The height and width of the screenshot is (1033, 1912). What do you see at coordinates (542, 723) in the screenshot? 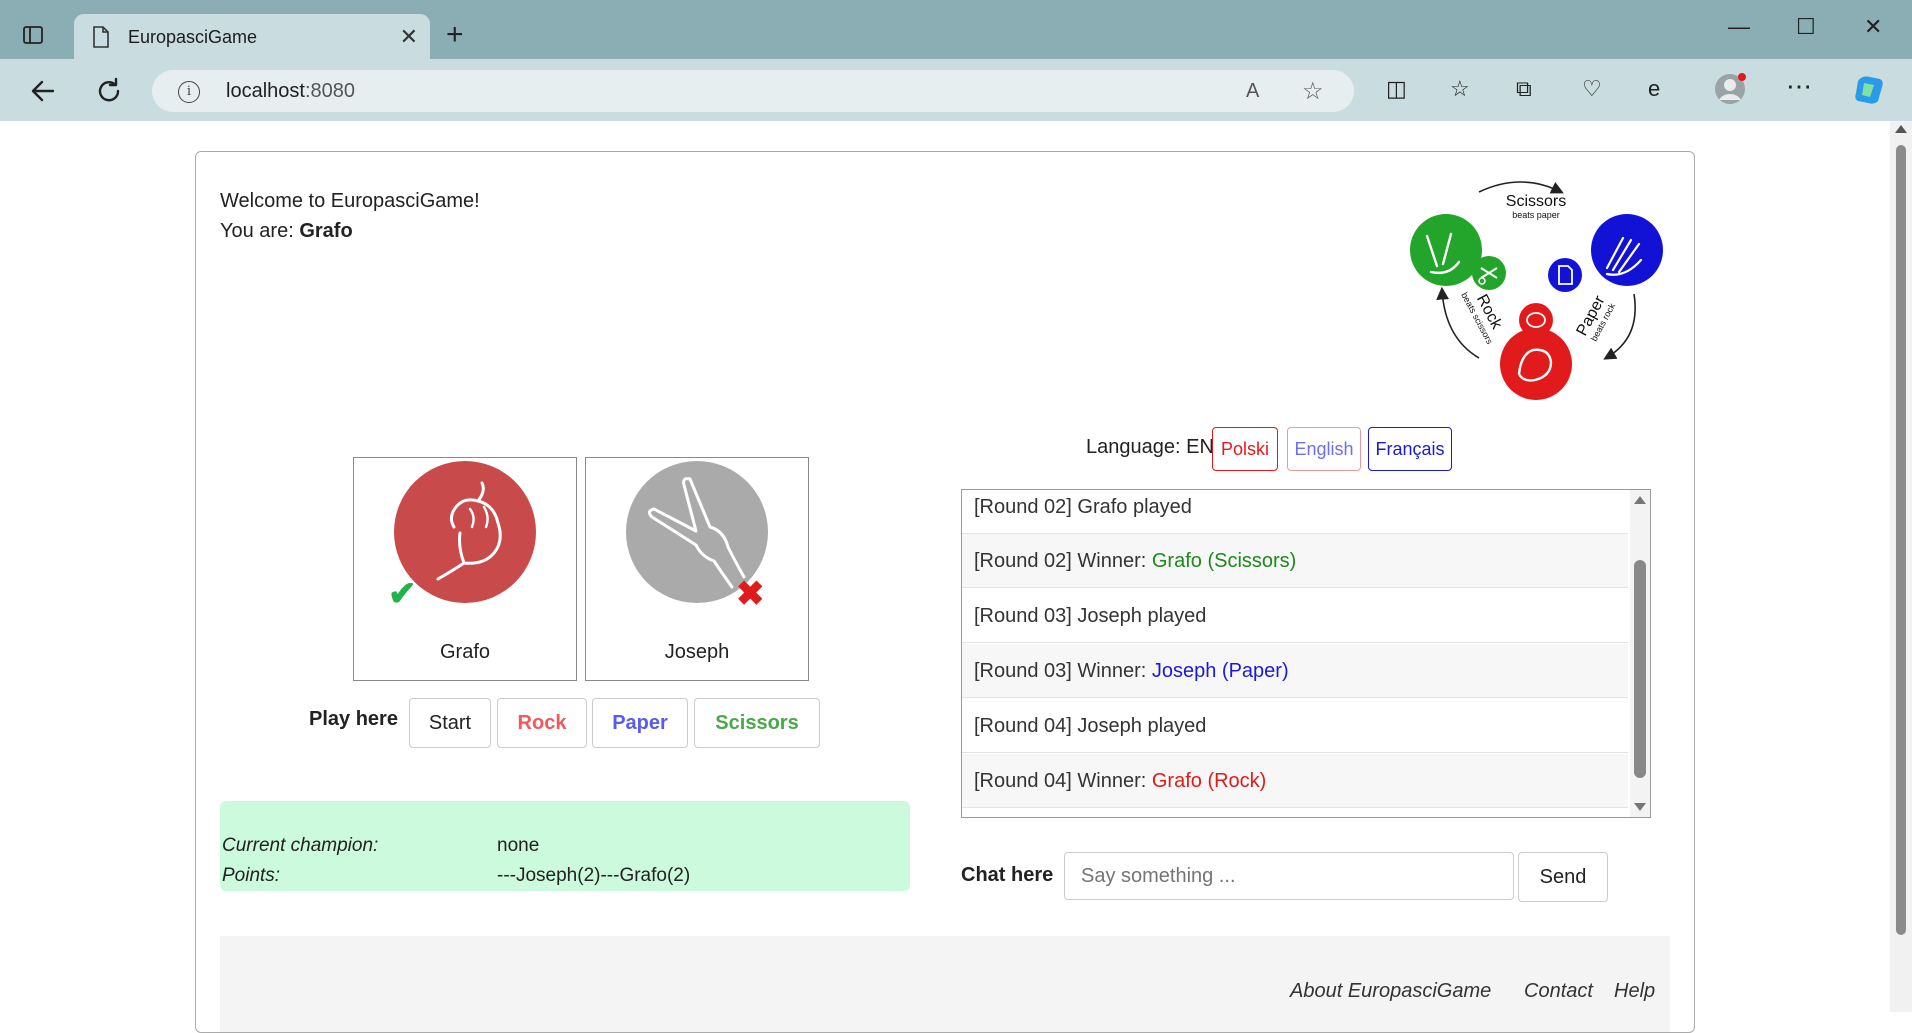
I see `rock-button: Rock` at bounding box center [542, 723].